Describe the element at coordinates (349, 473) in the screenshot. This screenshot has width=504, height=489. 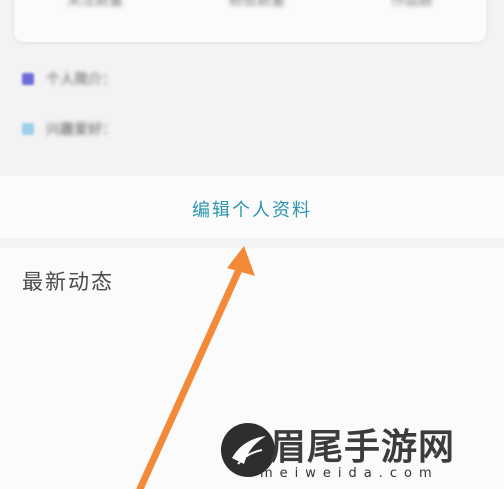
I see `watermark-url: meiweida.com` at that location.